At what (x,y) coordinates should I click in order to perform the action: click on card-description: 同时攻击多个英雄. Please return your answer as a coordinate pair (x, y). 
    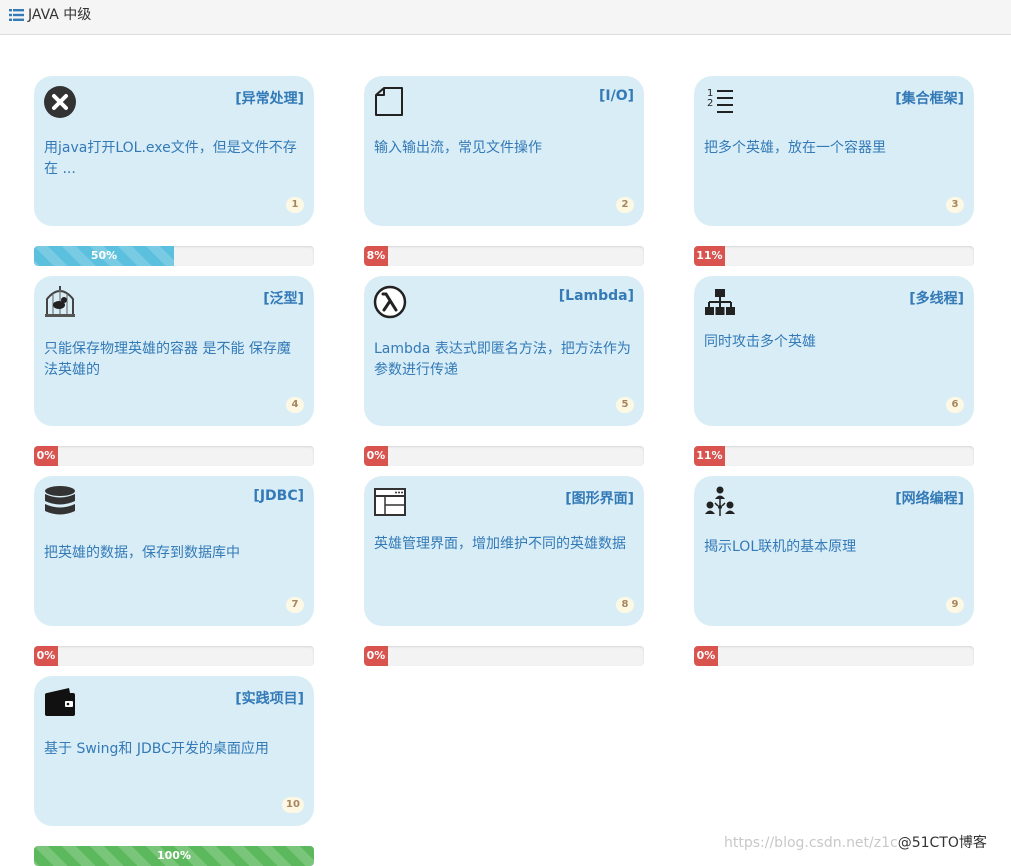
    Looking at the image, I should click on (760, 342).